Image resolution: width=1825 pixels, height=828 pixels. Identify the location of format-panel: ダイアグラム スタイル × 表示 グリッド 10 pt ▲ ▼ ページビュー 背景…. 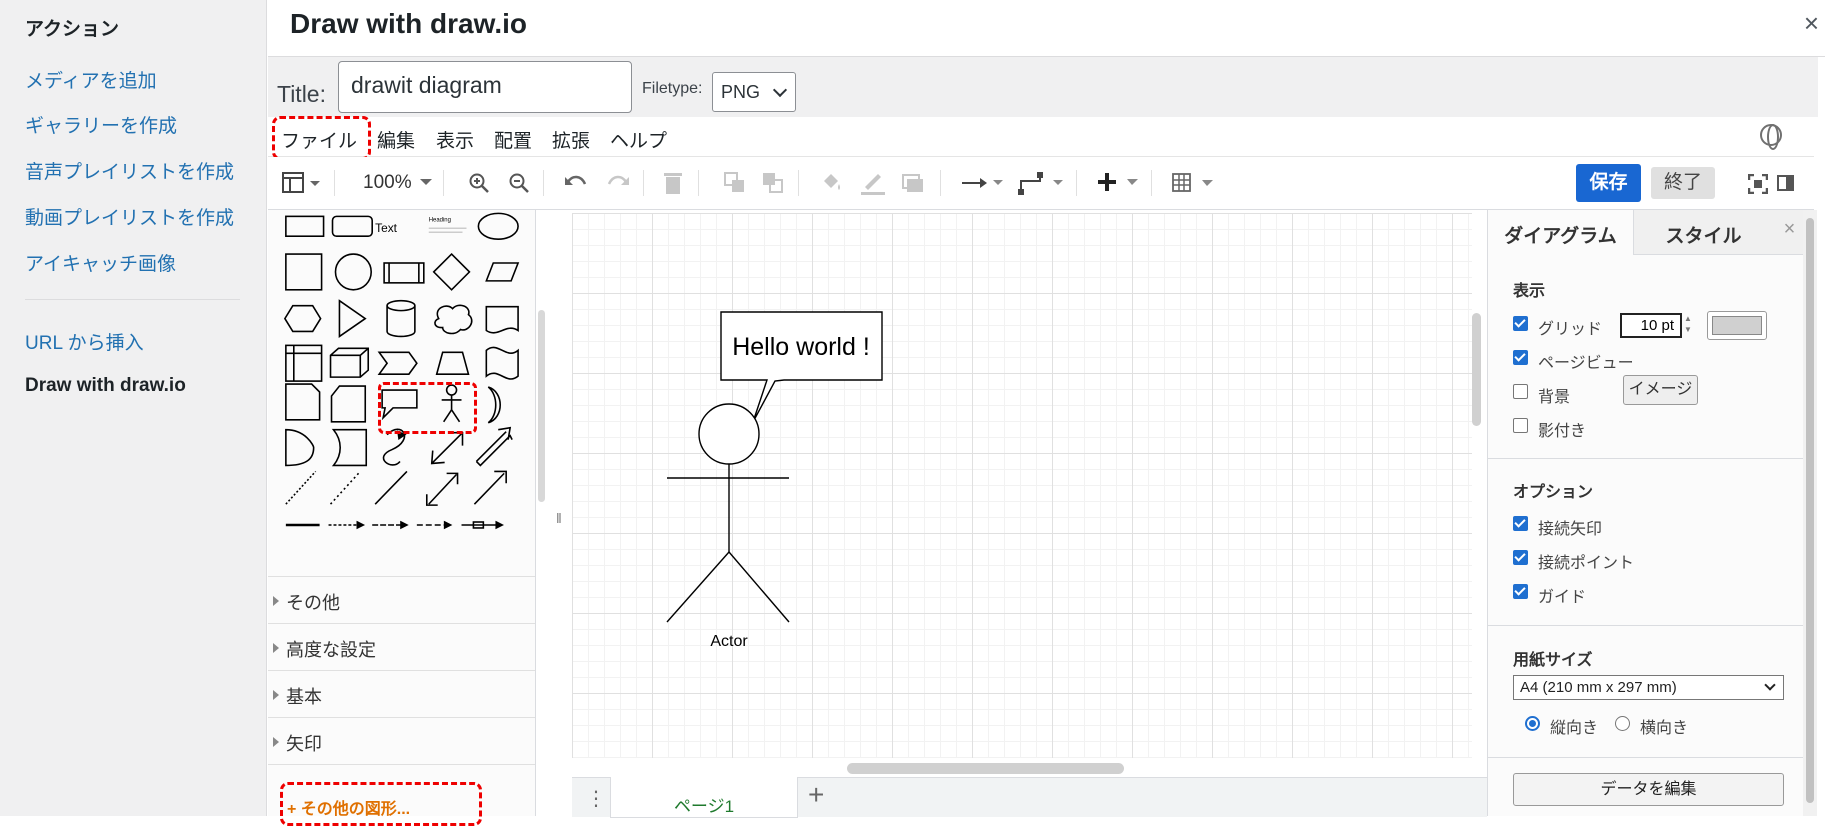
(1646, 513).